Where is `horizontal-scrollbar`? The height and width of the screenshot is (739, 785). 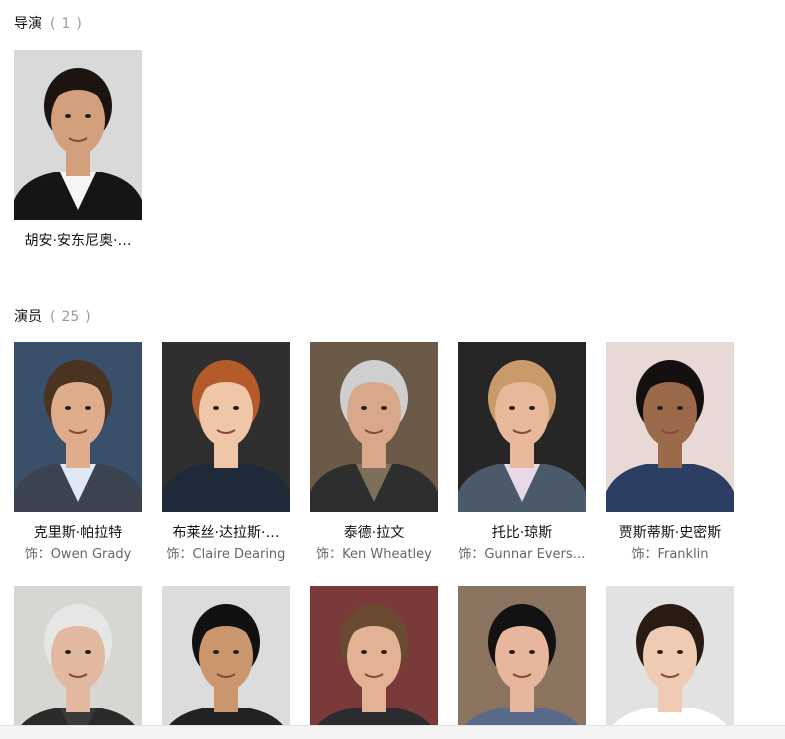
horizontal-scrollbar is located at coordinates (392, 732).